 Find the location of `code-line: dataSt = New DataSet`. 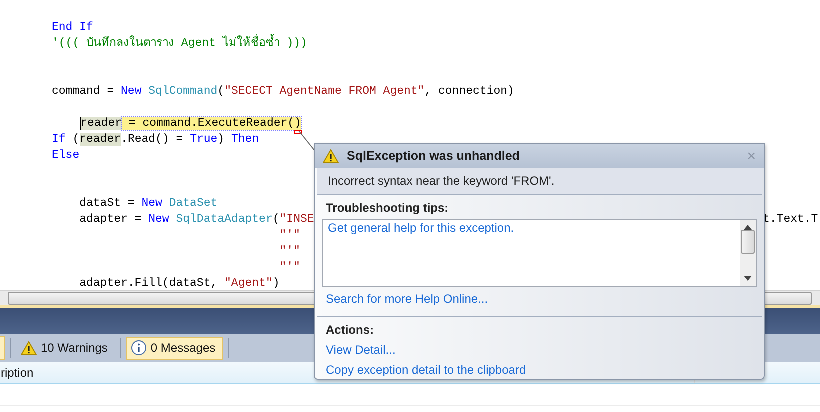

code-line: dataSt = New DataSet is located at coordinates (149, 204).